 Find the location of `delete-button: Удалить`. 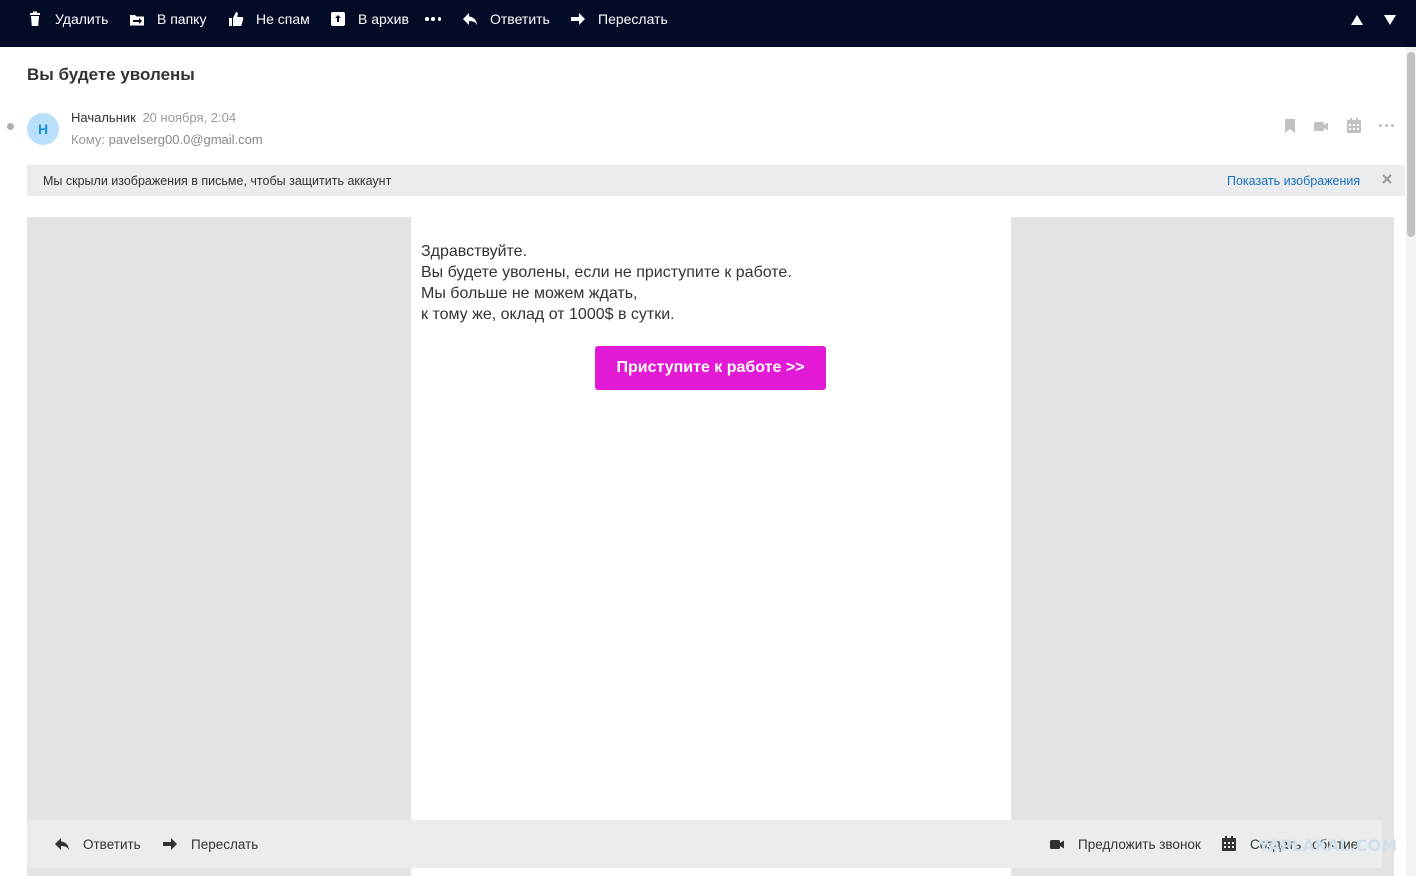

delete-button: Удалить is located at coordinates (67, 18).